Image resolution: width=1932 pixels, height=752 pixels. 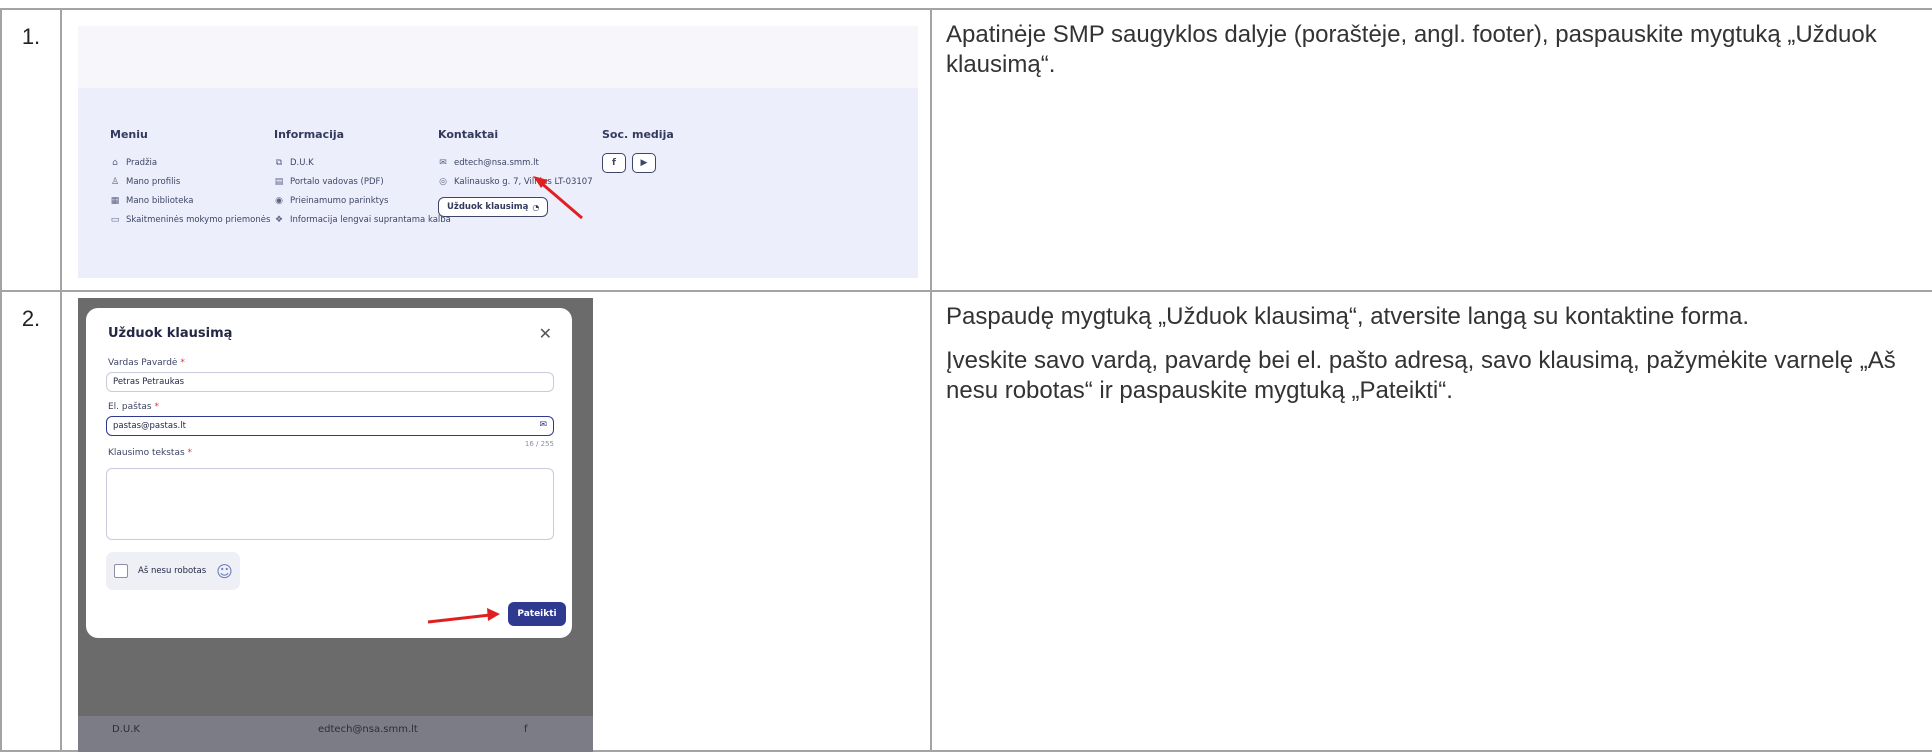 I want to click on background-faq-link: D.U.K, so click(x=126, y=729).